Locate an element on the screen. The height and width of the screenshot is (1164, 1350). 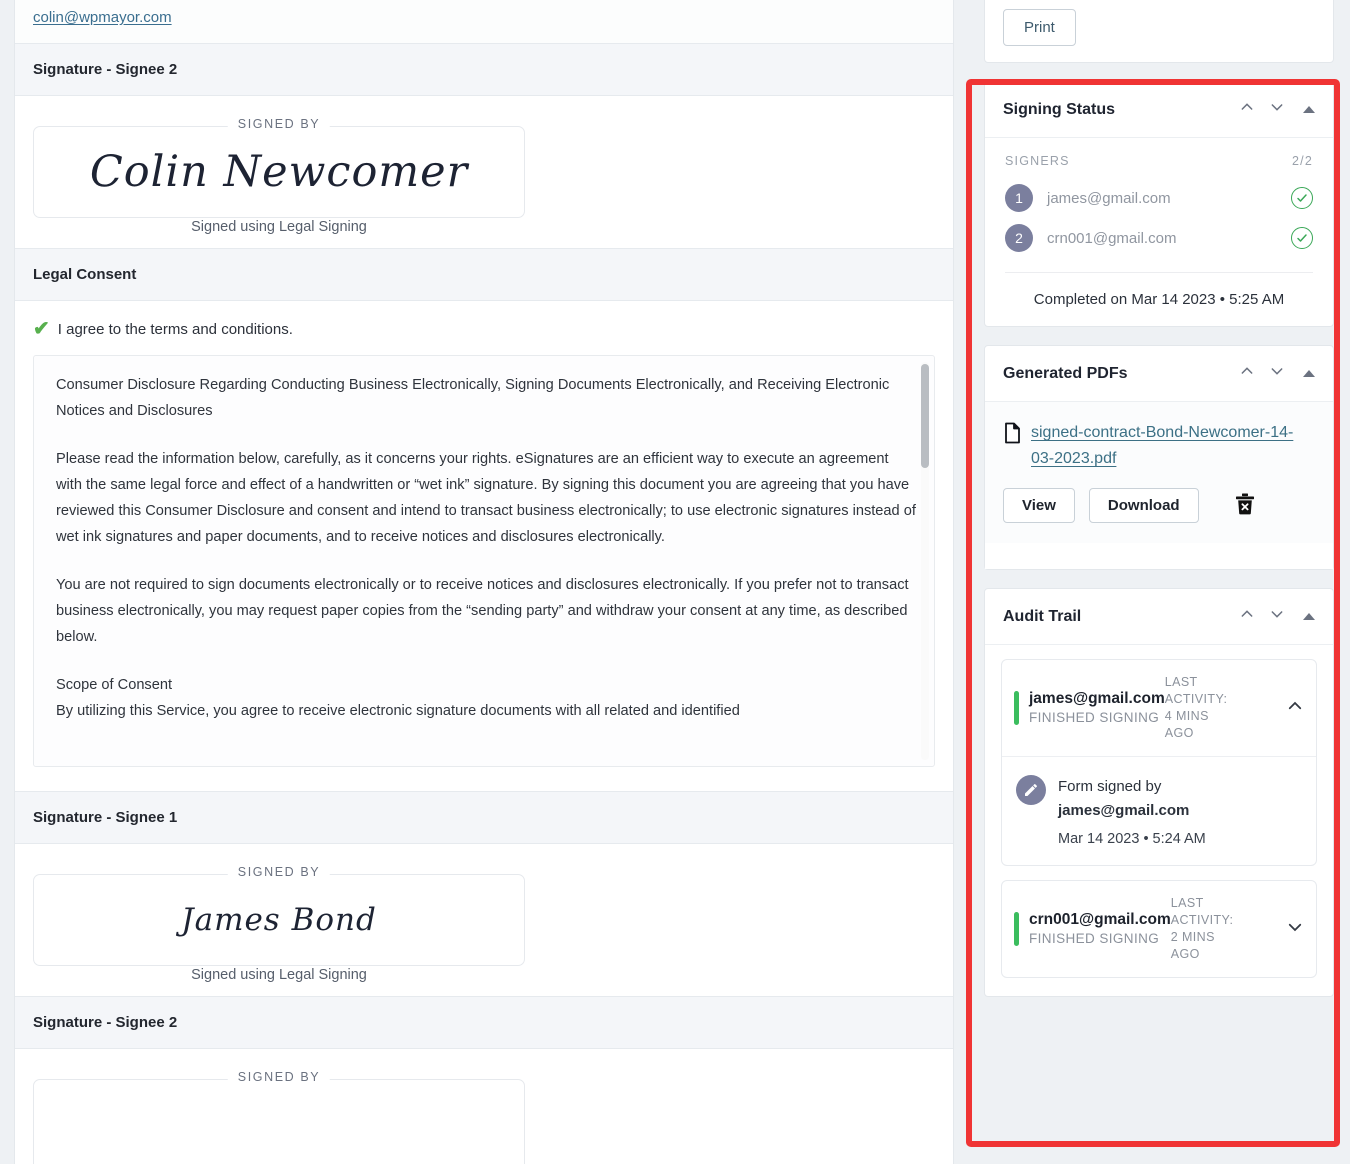
signature-box: Colin Newcomer is located at coordinates (279, 172).